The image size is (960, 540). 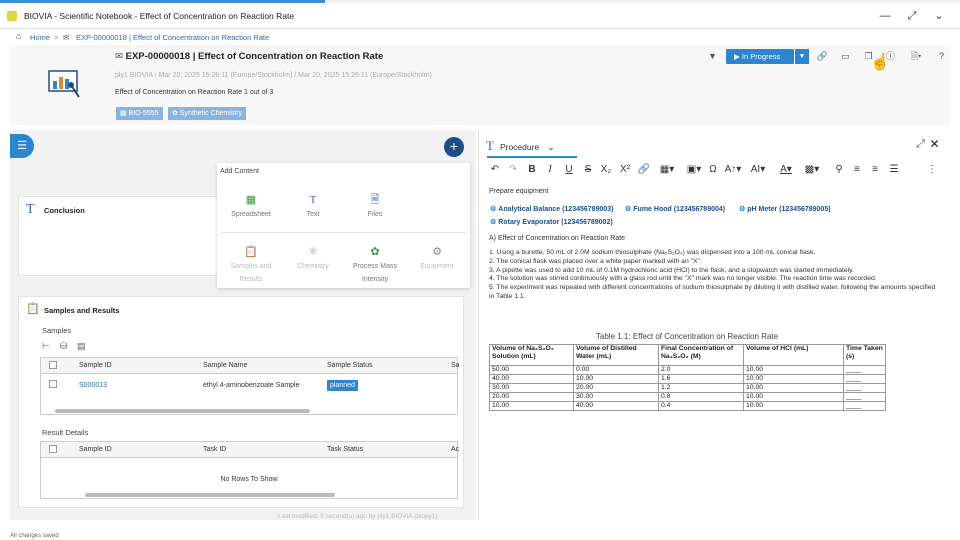 I want to click on help-icon: ?, so click(x=941, y=56).